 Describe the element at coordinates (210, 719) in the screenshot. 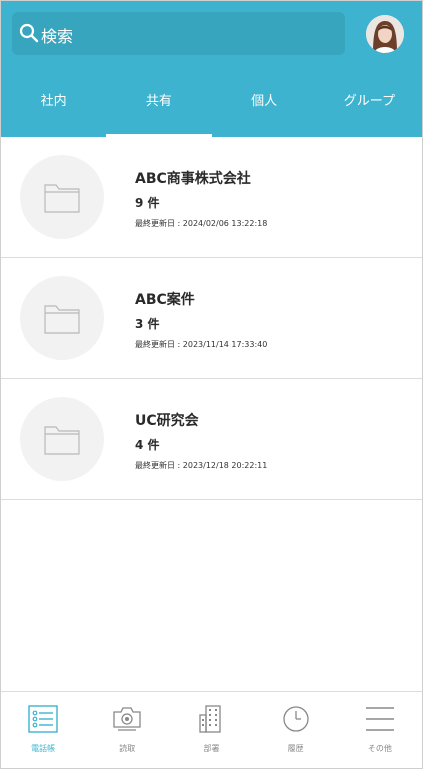

I see `building-icon` at that location.